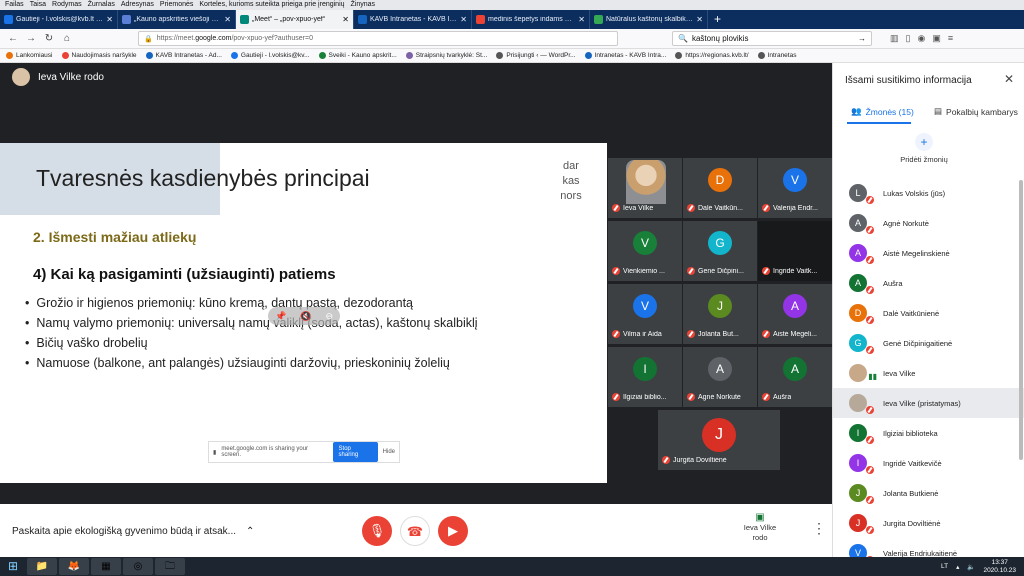 Image resolution: width=1024 pixels, height=576 pixels. I want to click on participant-list-item: A Aistė Megelinskienė, so click(928, 253).